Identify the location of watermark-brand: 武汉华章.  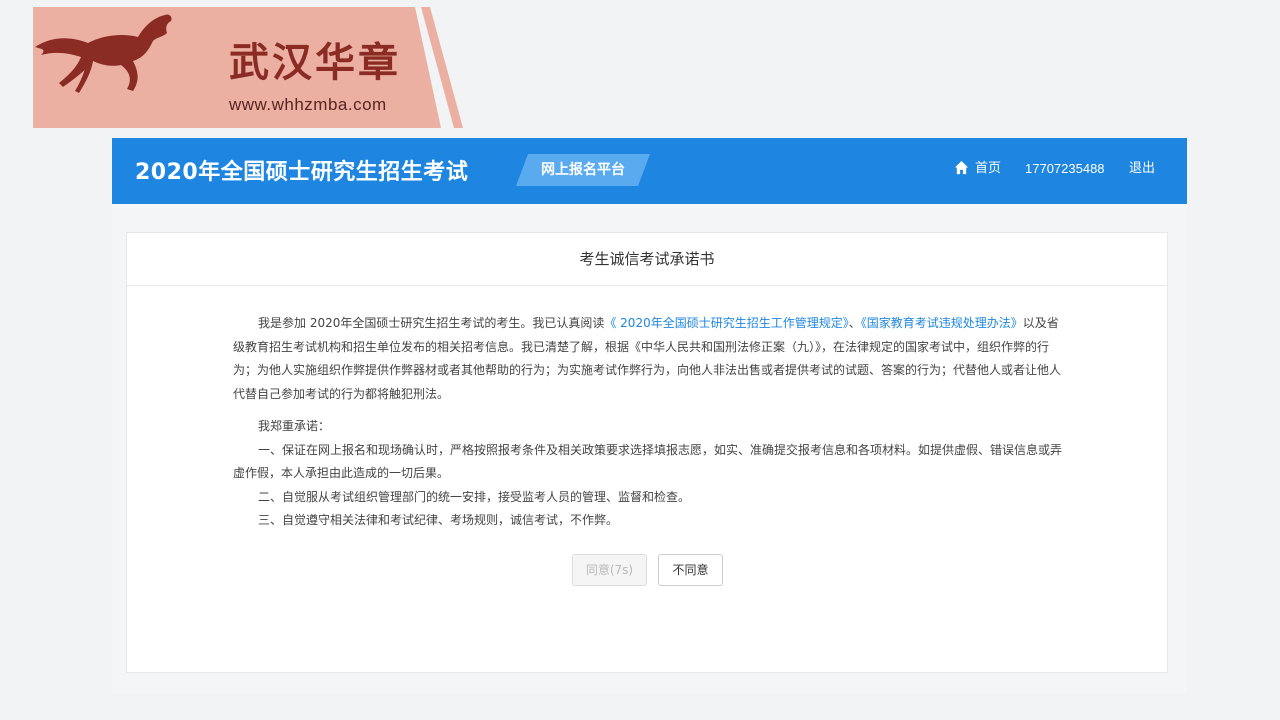
(315, 63).